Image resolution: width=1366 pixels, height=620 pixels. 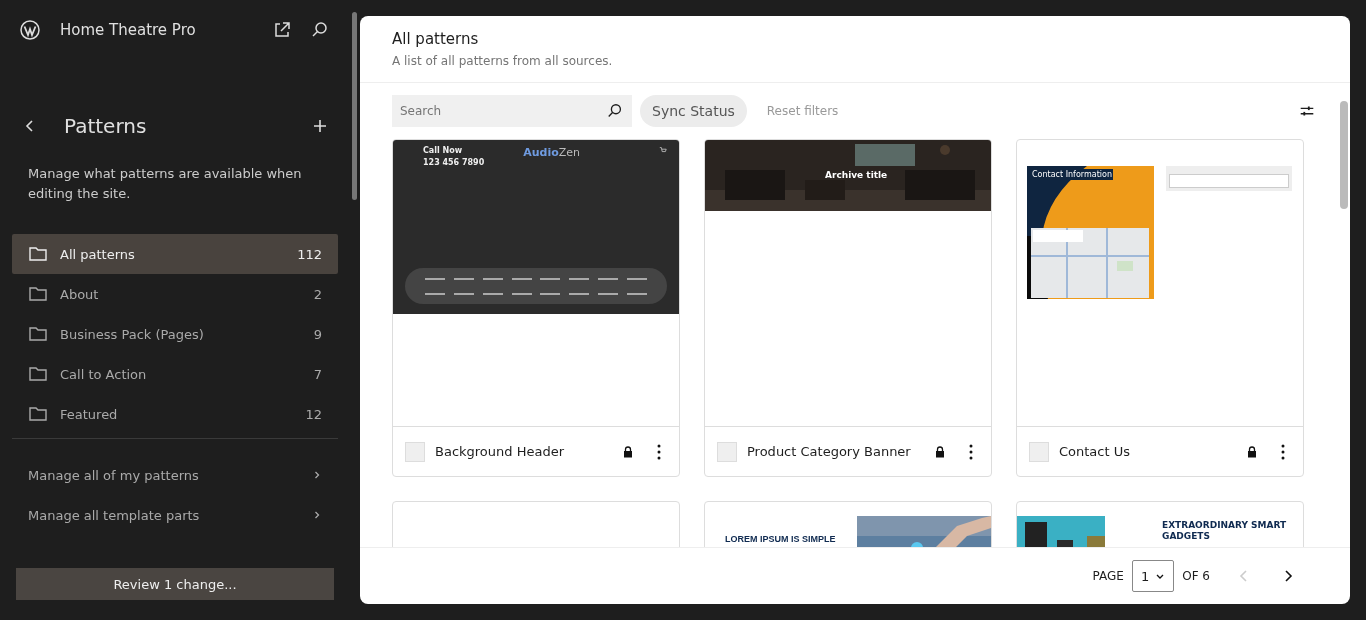 I want to click on pattern-card: Contact Information Contact Us, so click(x=1160, y=308).